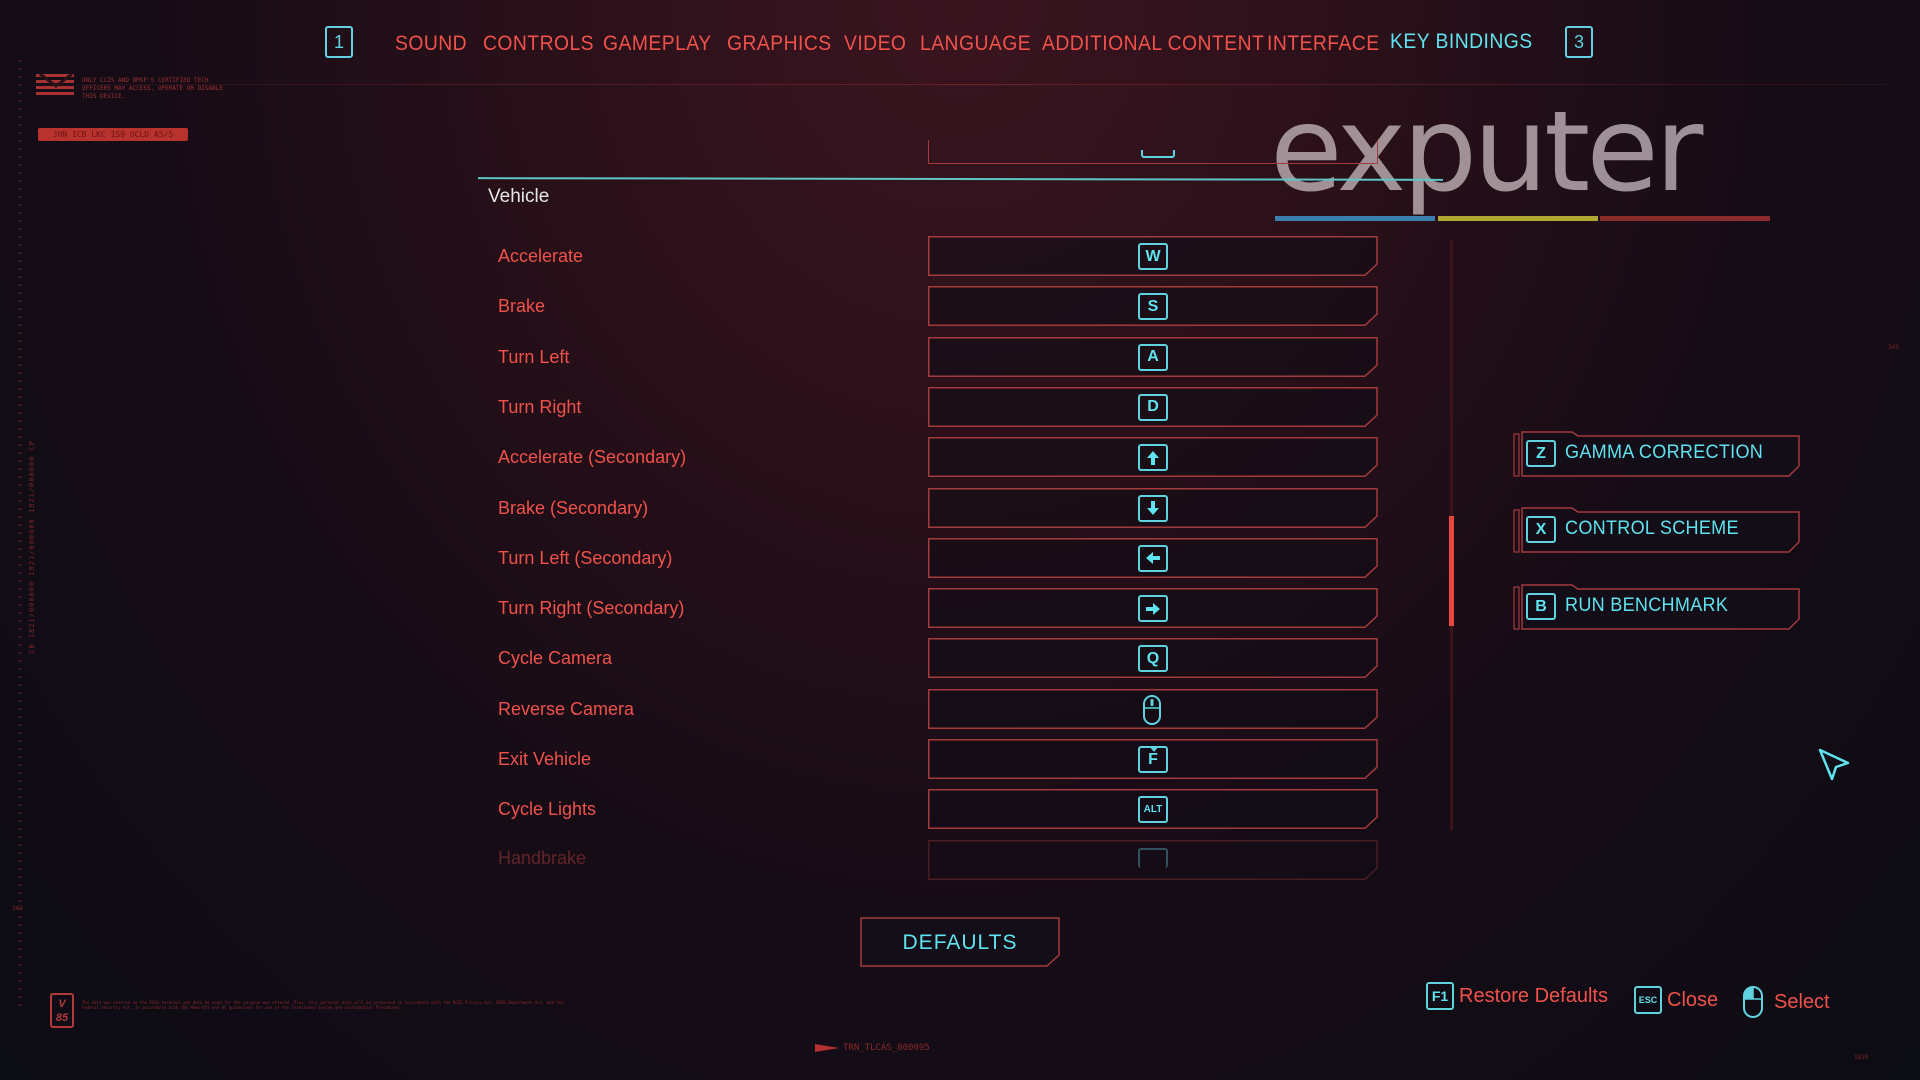  Describe the element at coordinates (960, 179) in the screenshot. I see `section-divider` at that location.